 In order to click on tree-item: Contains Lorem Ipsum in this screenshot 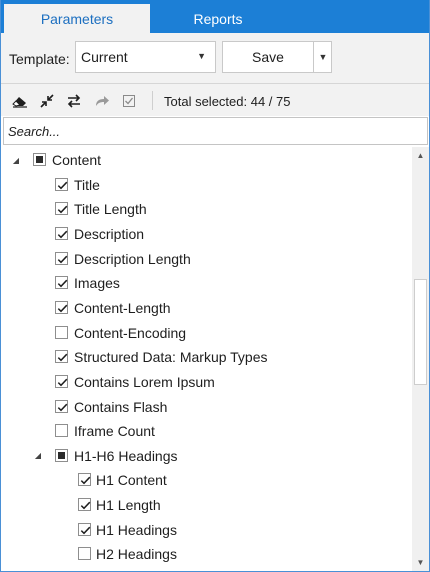, I will do `click(206, 382)`.